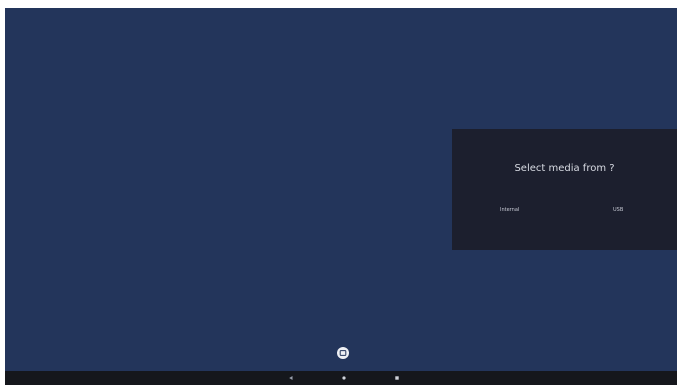 The image size is (681, 388). I want to click on internal-button: Internal, so click(509, 210).